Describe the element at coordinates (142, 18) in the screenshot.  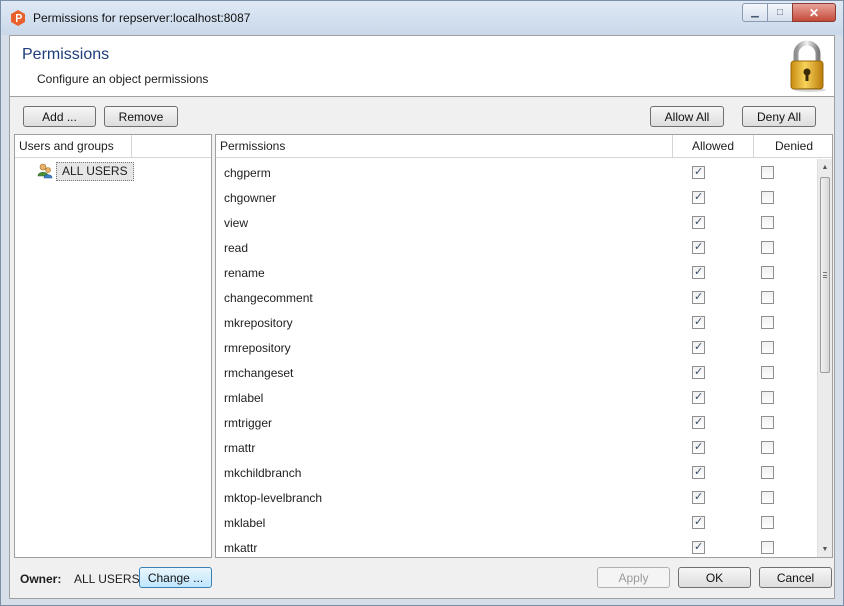
I see `window-title: Permissions for repserver:localhost:8087` at that location.